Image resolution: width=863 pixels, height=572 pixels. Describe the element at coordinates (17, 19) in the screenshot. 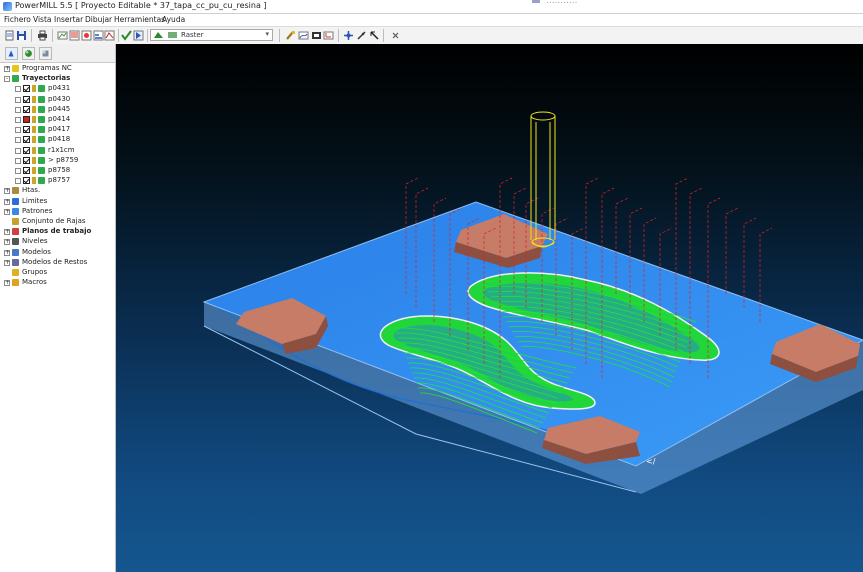

I see `menu-fichero: Fichero` at that location.